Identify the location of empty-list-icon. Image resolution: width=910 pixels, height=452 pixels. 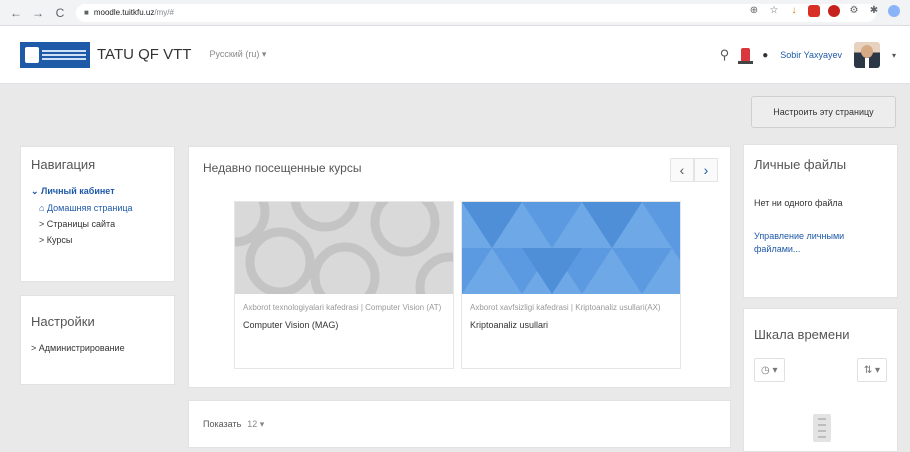
(822, 428).